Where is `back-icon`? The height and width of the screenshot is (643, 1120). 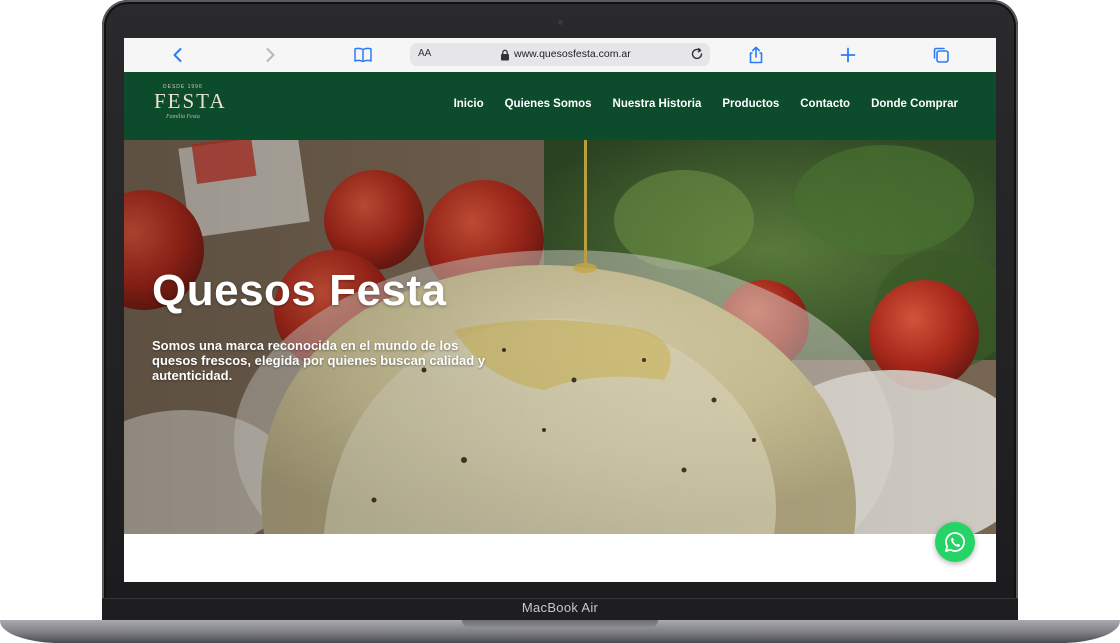 back-icon is located at coordinates (178, 55).